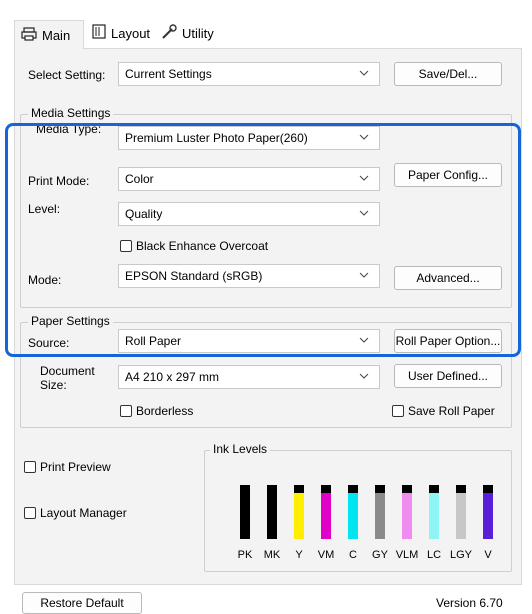 This screenshot has width=532, height=614. What do you see at coordinates (83, 513) in the screenshot?
I see `layout-manager-label: Layout Manager` at bounding box center [83, 513].